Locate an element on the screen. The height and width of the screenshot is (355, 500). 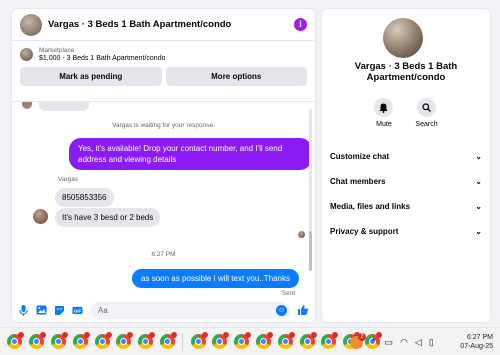
laptop-icon: ▭ is located at coordinates (389, 342).